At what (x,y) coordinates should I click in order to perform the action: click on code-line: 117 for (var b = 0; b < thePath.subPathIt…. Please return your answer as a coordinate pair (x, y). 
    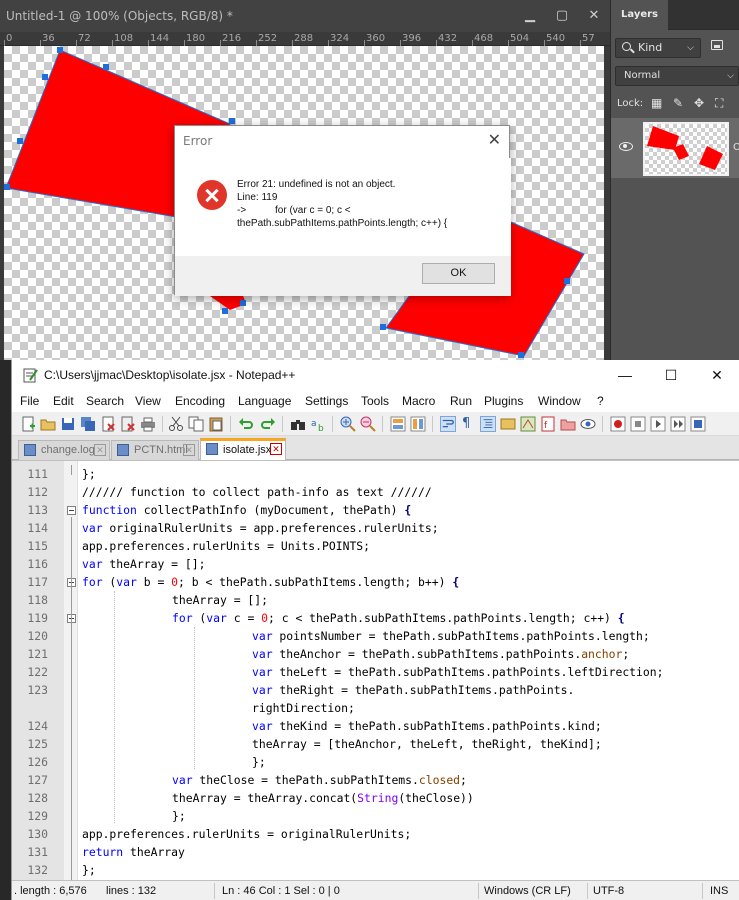
    Looking at the image, I should click on (243, 582).